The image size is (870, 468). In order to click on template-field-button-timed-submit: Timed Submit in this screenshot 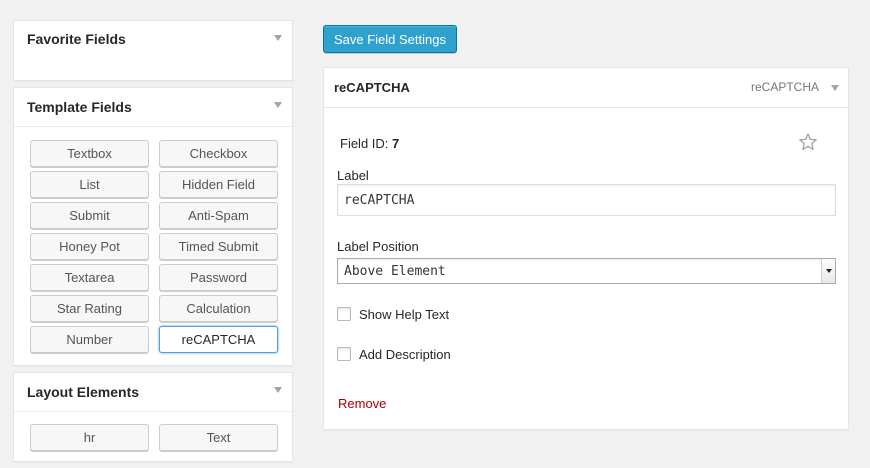, I will do `click(218, 246)`.